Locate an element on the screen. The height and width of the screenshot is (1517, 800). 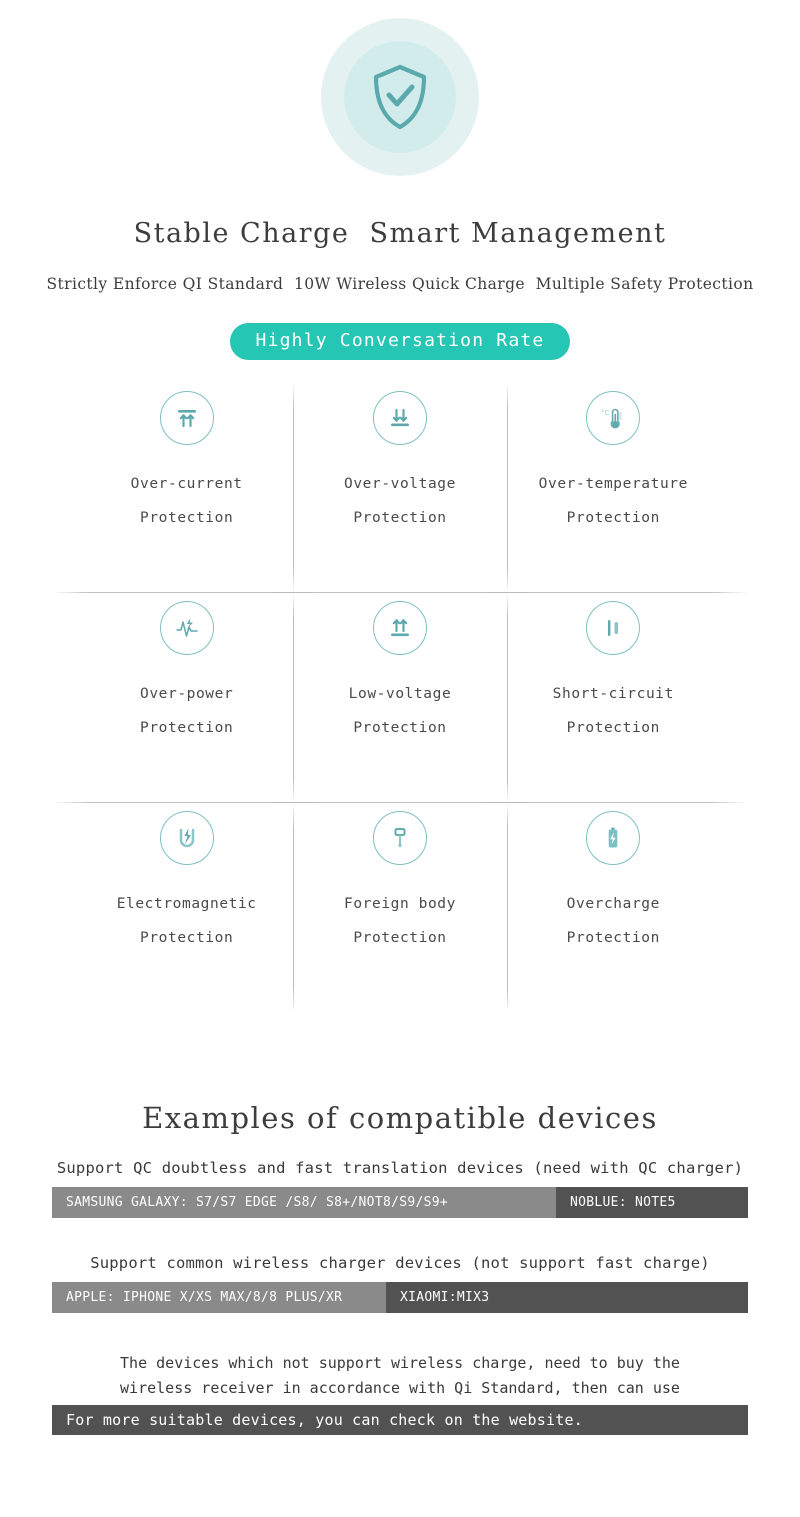
feature-label: Low-voltage is located at coordinates (400, 694).